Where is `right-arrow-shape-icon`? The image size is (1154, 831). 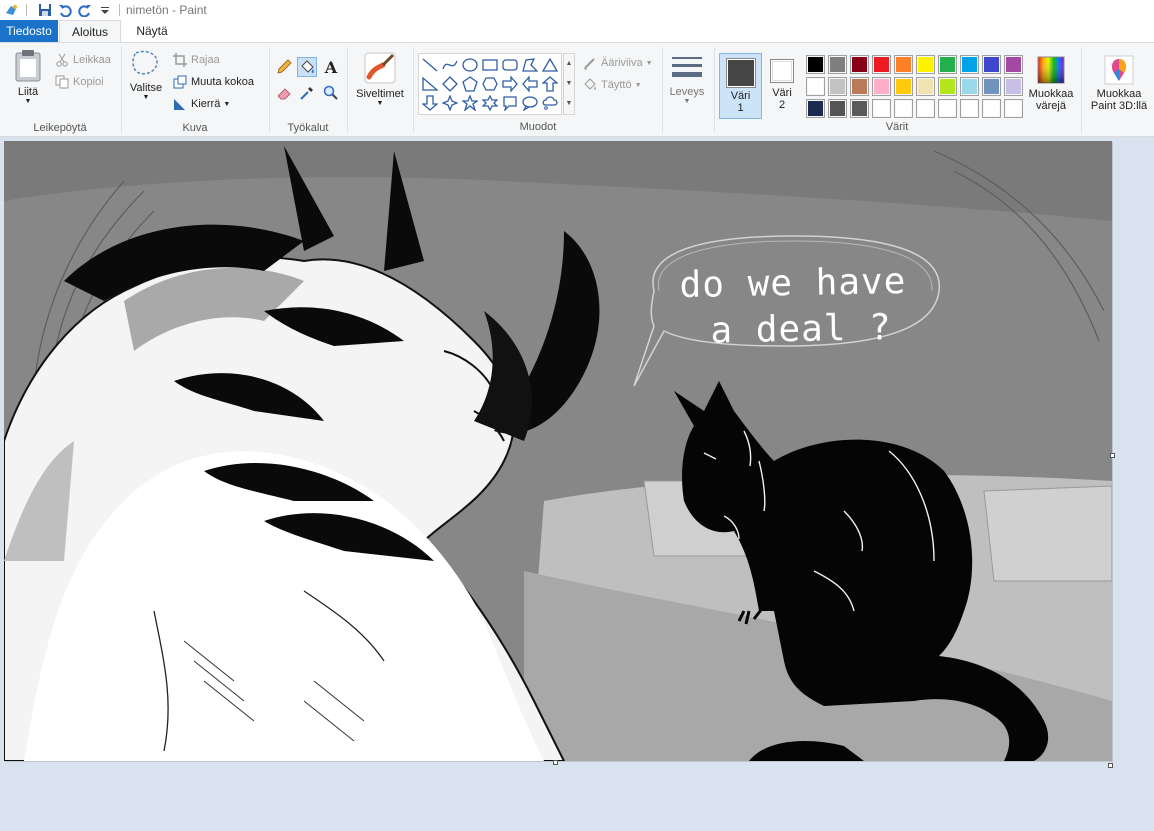
right-arrow-shape-icon is located at coordinates (510, 84).